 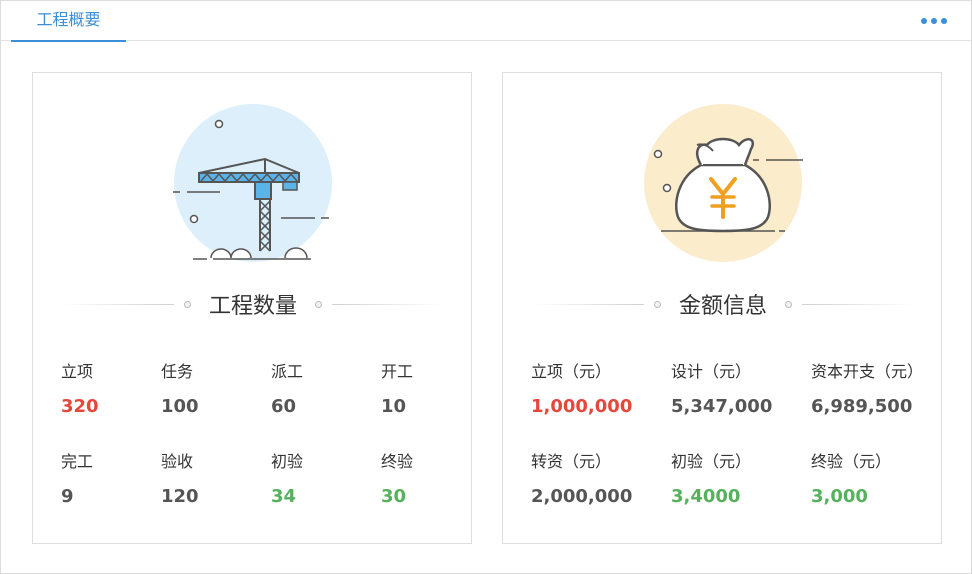 What do you see at coordinates (221, 480) in the screenshot?
I see `stat-yanshou: 验收 120` at bounding box center [221, 480].